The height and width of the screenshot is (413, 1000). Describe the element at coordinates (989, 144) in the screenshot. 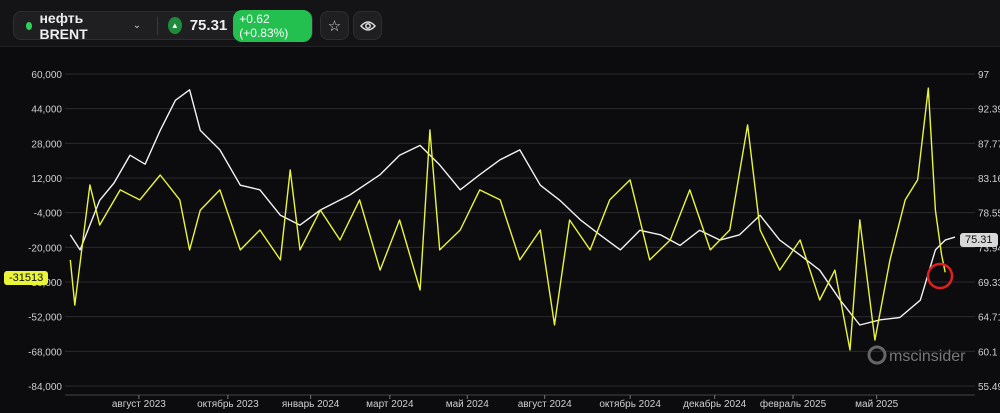

I see `right-tick-label: 87.77` at that location.